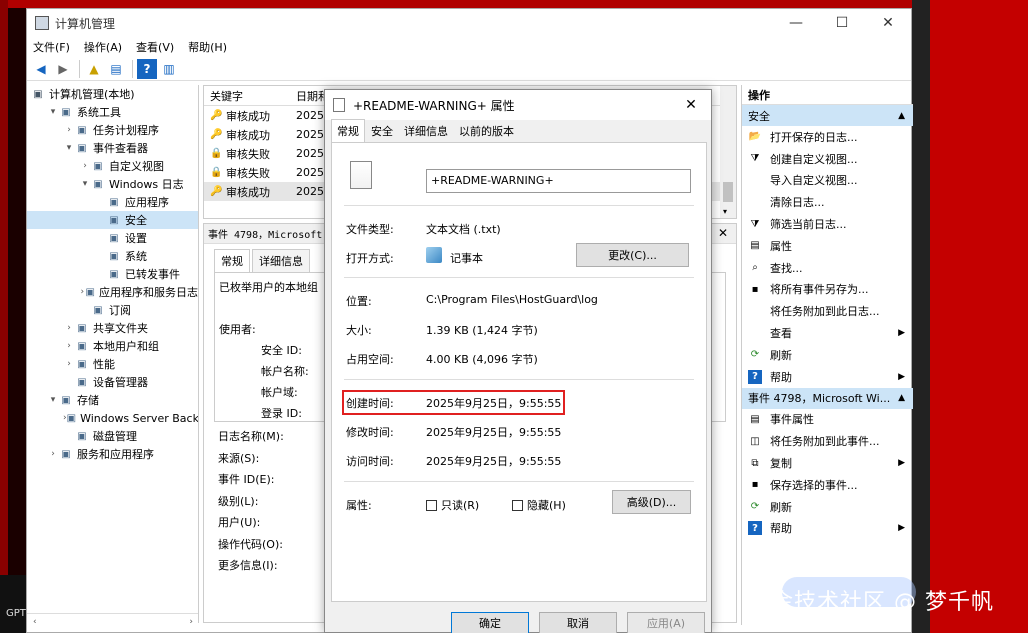 Image resolution: width=1028 pixels, height=633 pixels. I want to click on menu-file: 文件(F), so click(51, 47).